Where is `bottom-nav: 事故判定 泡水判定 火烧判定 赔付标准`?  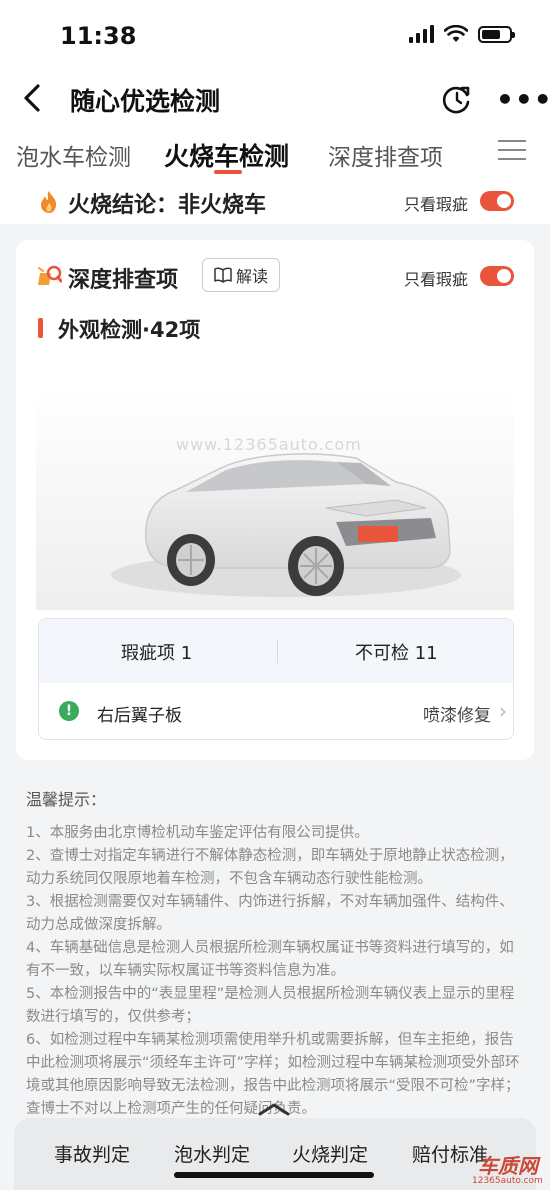 bottom-nav: 事故判定 泡水判定 火烧判定 赔付标准 is located at coordinates (275, 1154).